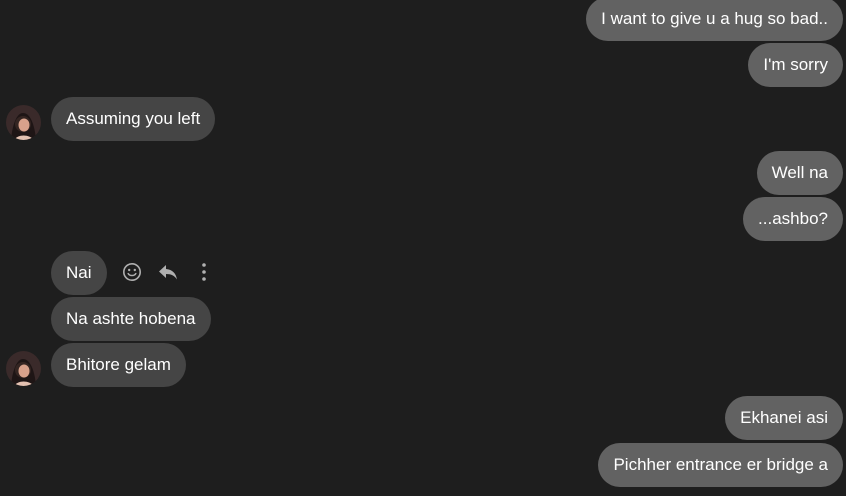  What do you see at coordinates (133, 119) in the screenshot?
I see `message-bubble-incoming: Assuming you left` at bounding box center [133, 119].